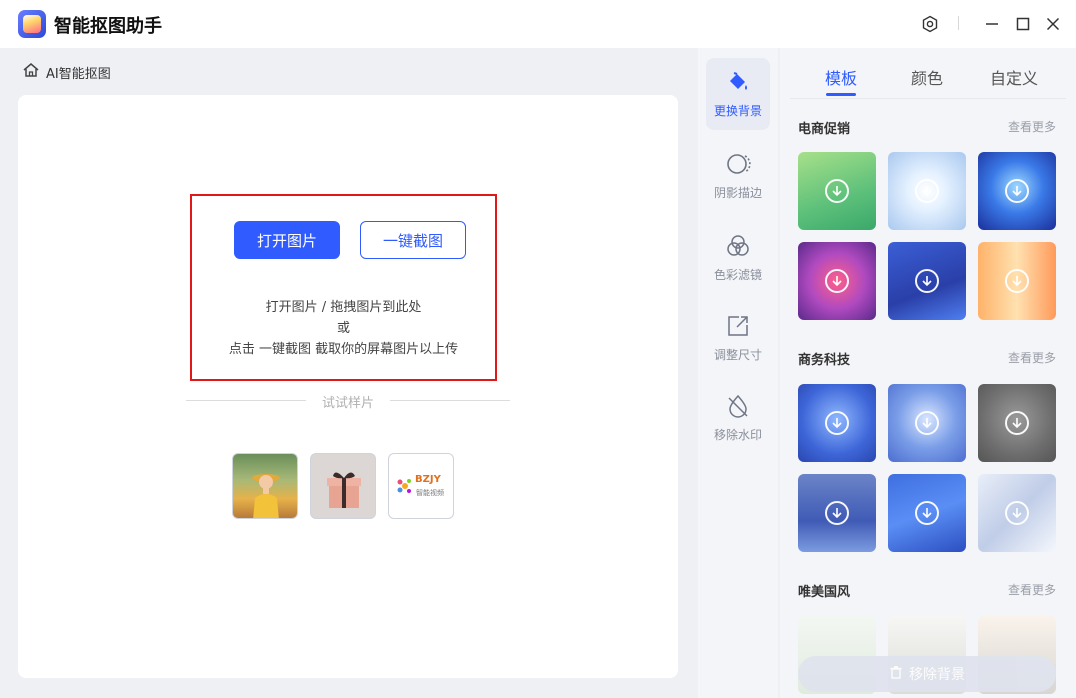 The image size is (1076, 698). I want to click on resize-icon, so click(738, 327).